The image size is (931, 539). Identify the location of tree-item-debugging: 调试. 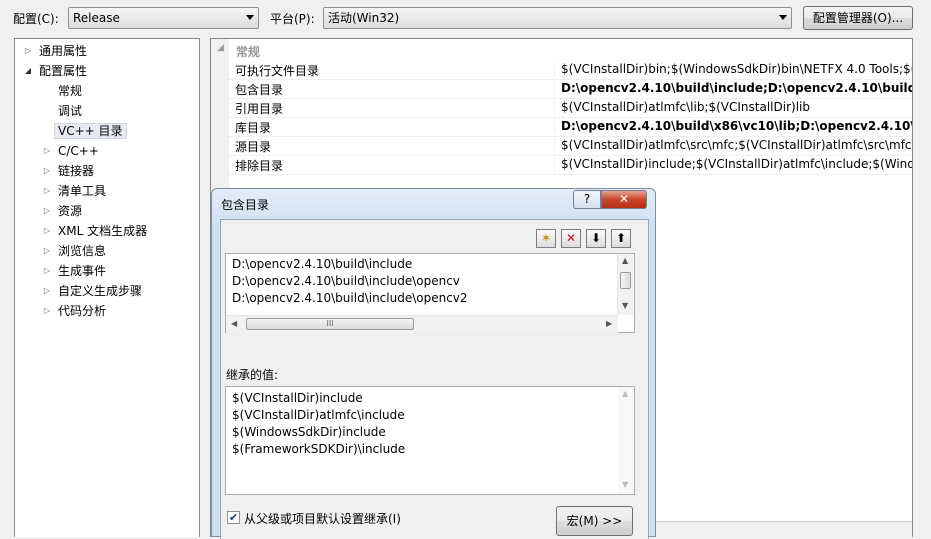
(70, 111).